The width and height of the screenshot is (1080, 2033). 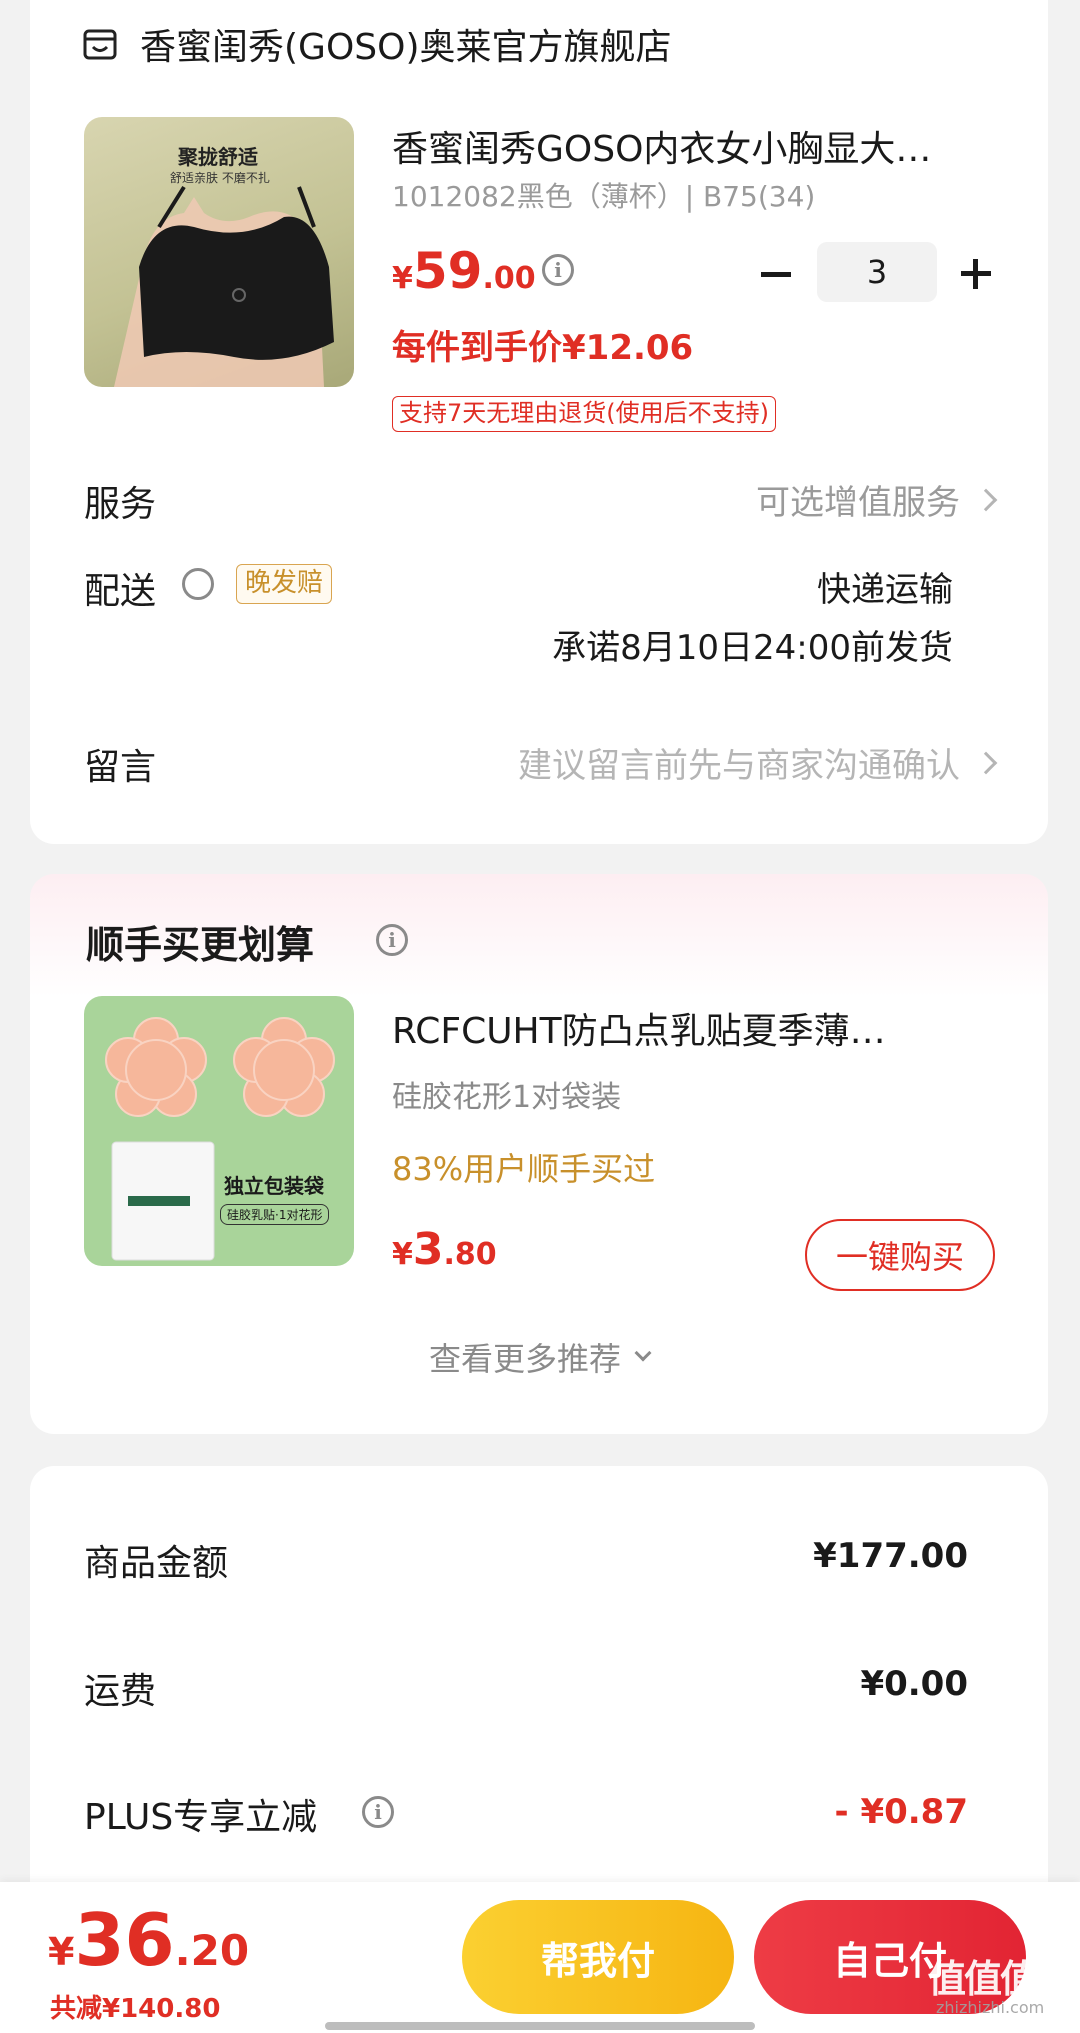 I want to click on delivery-label: 配送, so click(x=120, y=591).